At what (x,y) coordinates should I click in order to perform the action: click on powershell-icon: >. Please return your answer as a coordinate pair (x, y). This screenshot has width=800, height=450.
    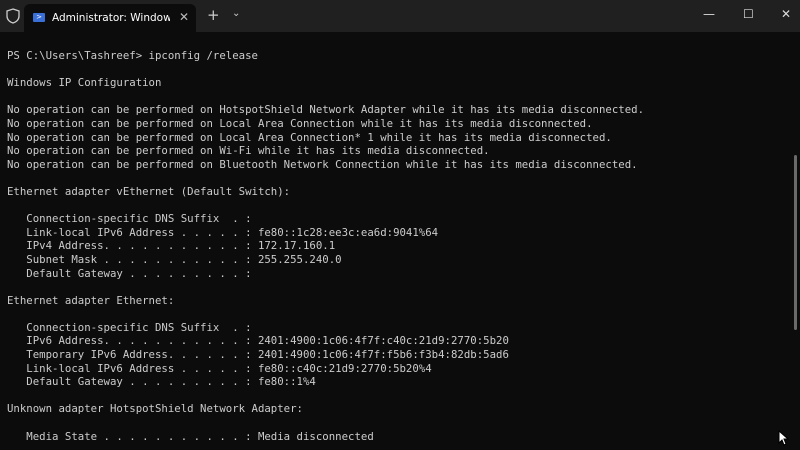
    Looking at the image, I should click on (39, 17).